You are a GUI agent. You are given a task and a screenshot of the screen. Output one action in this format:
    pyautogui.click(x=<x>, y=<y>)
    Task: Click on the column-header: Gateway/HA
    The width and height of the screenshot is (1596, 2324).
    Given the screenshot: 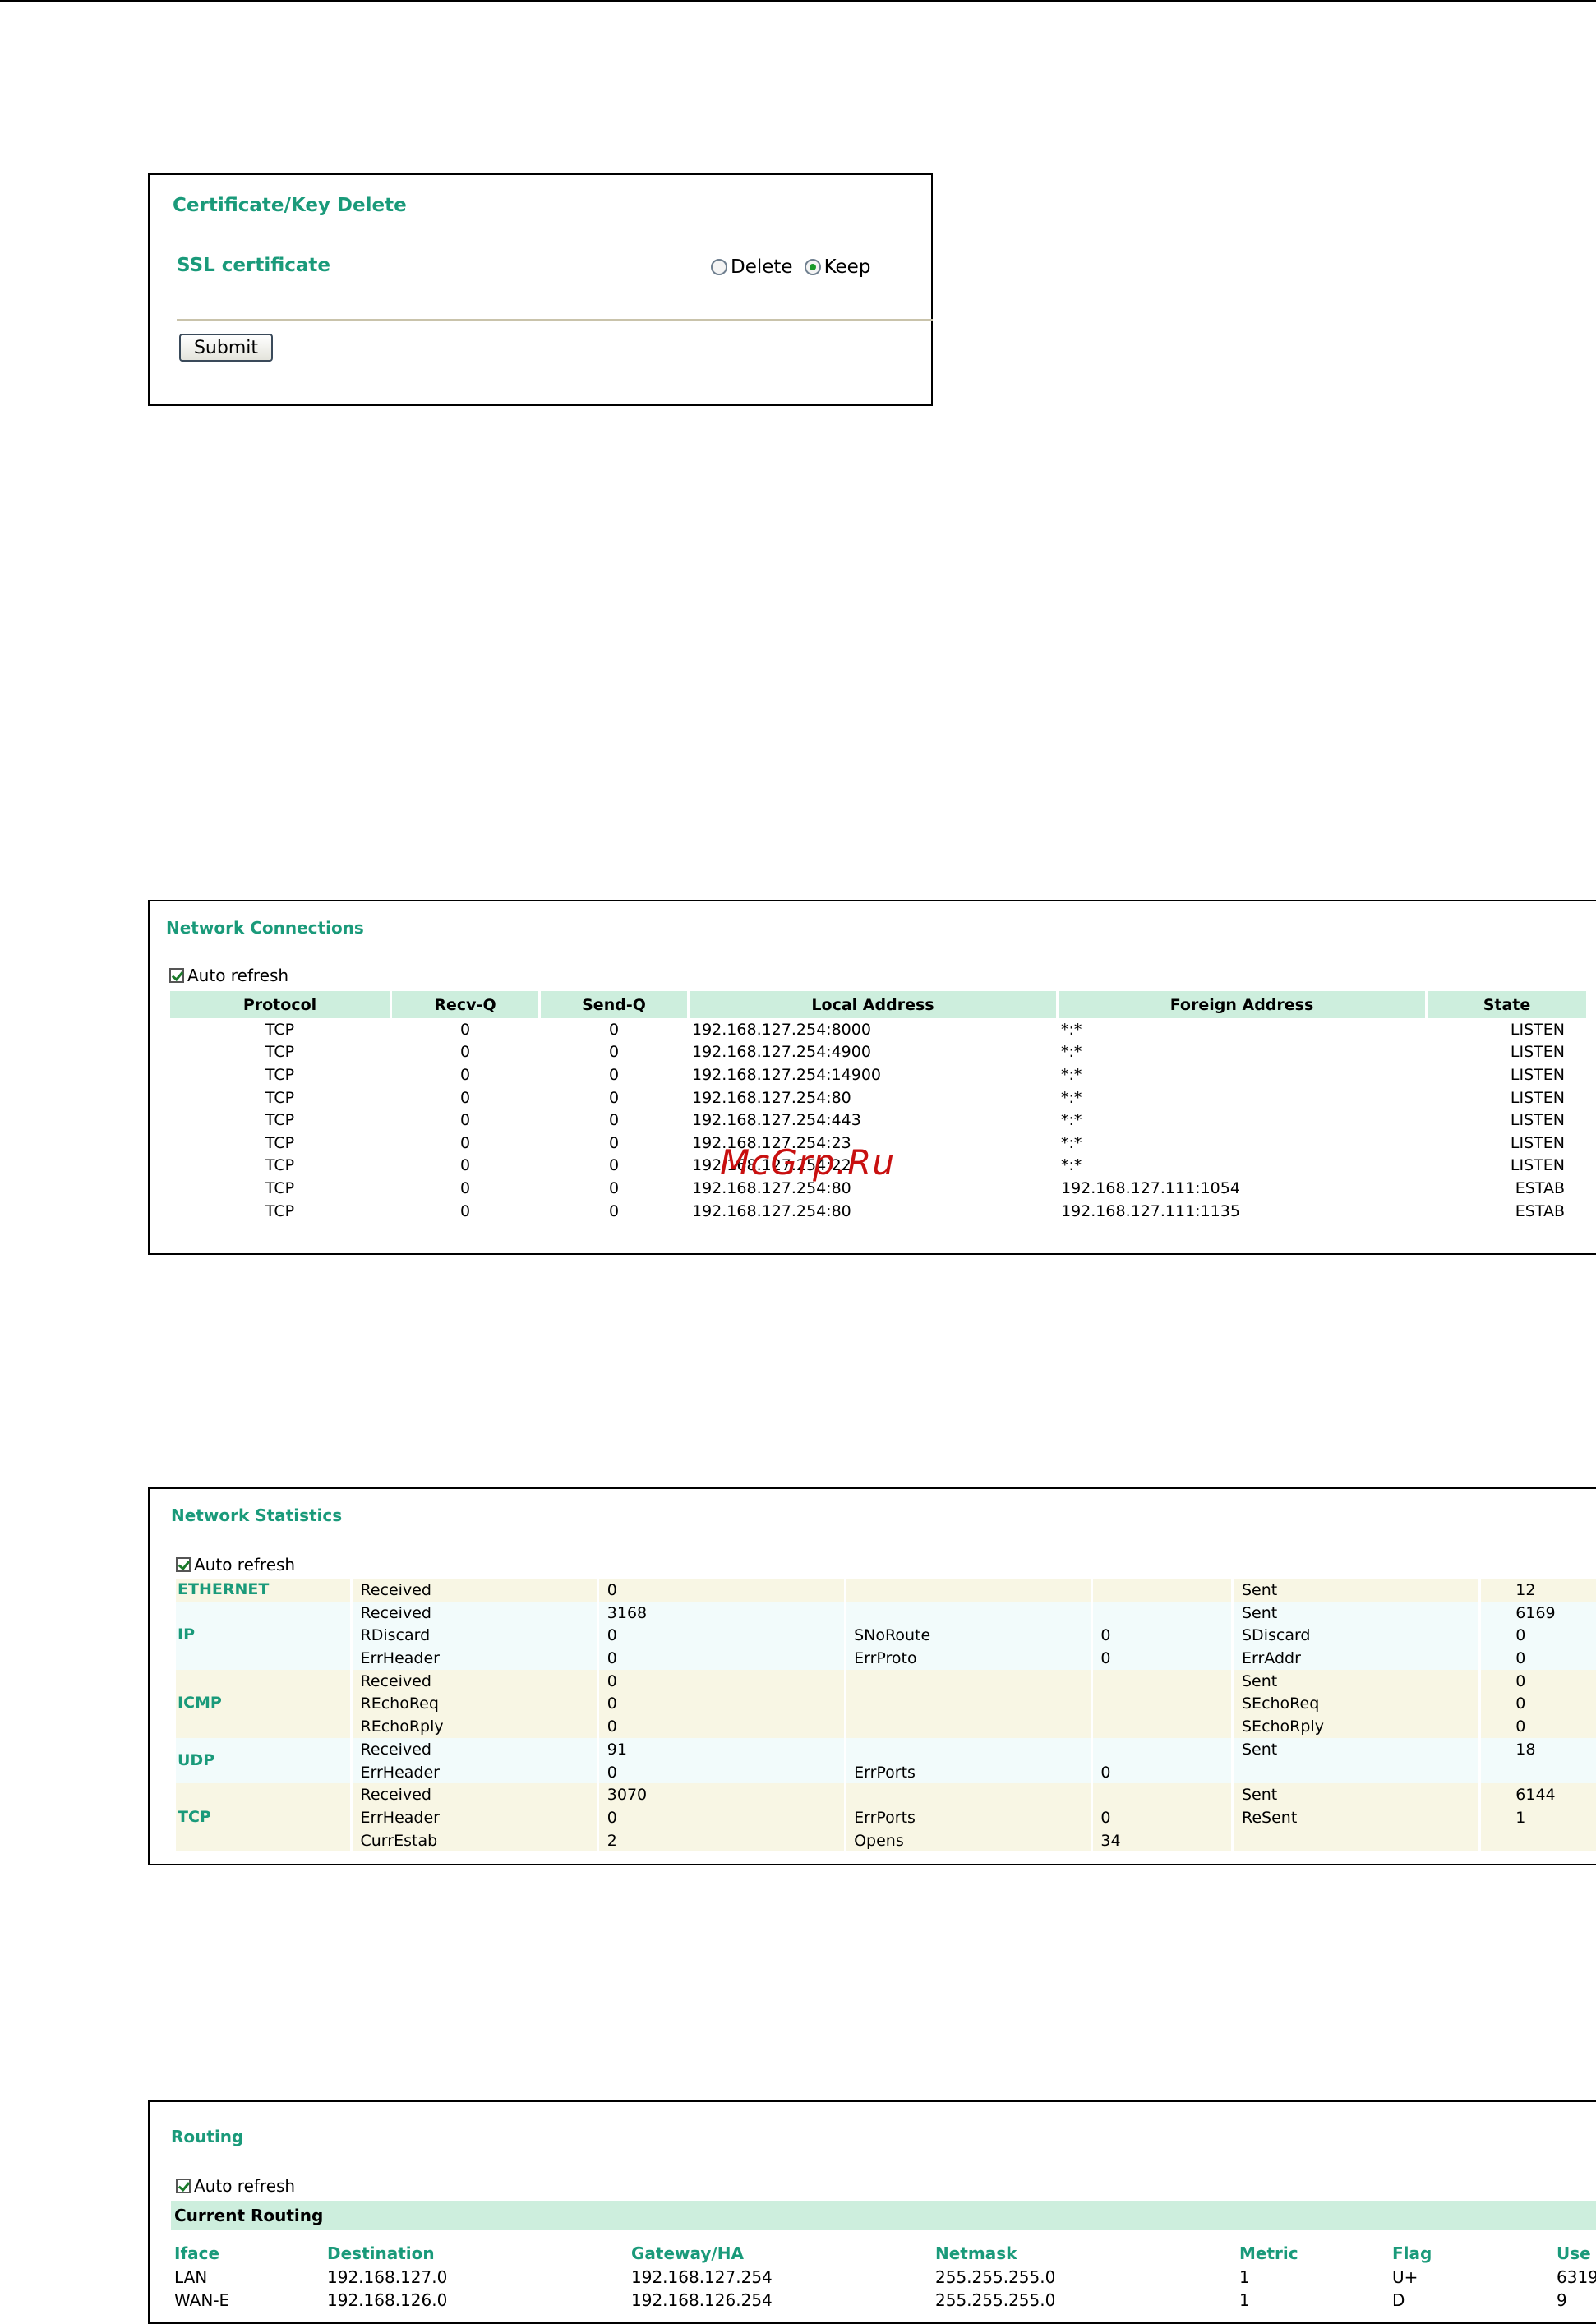 What is the action you would take?
    pyautogui.click(x=687, y=2253)
    